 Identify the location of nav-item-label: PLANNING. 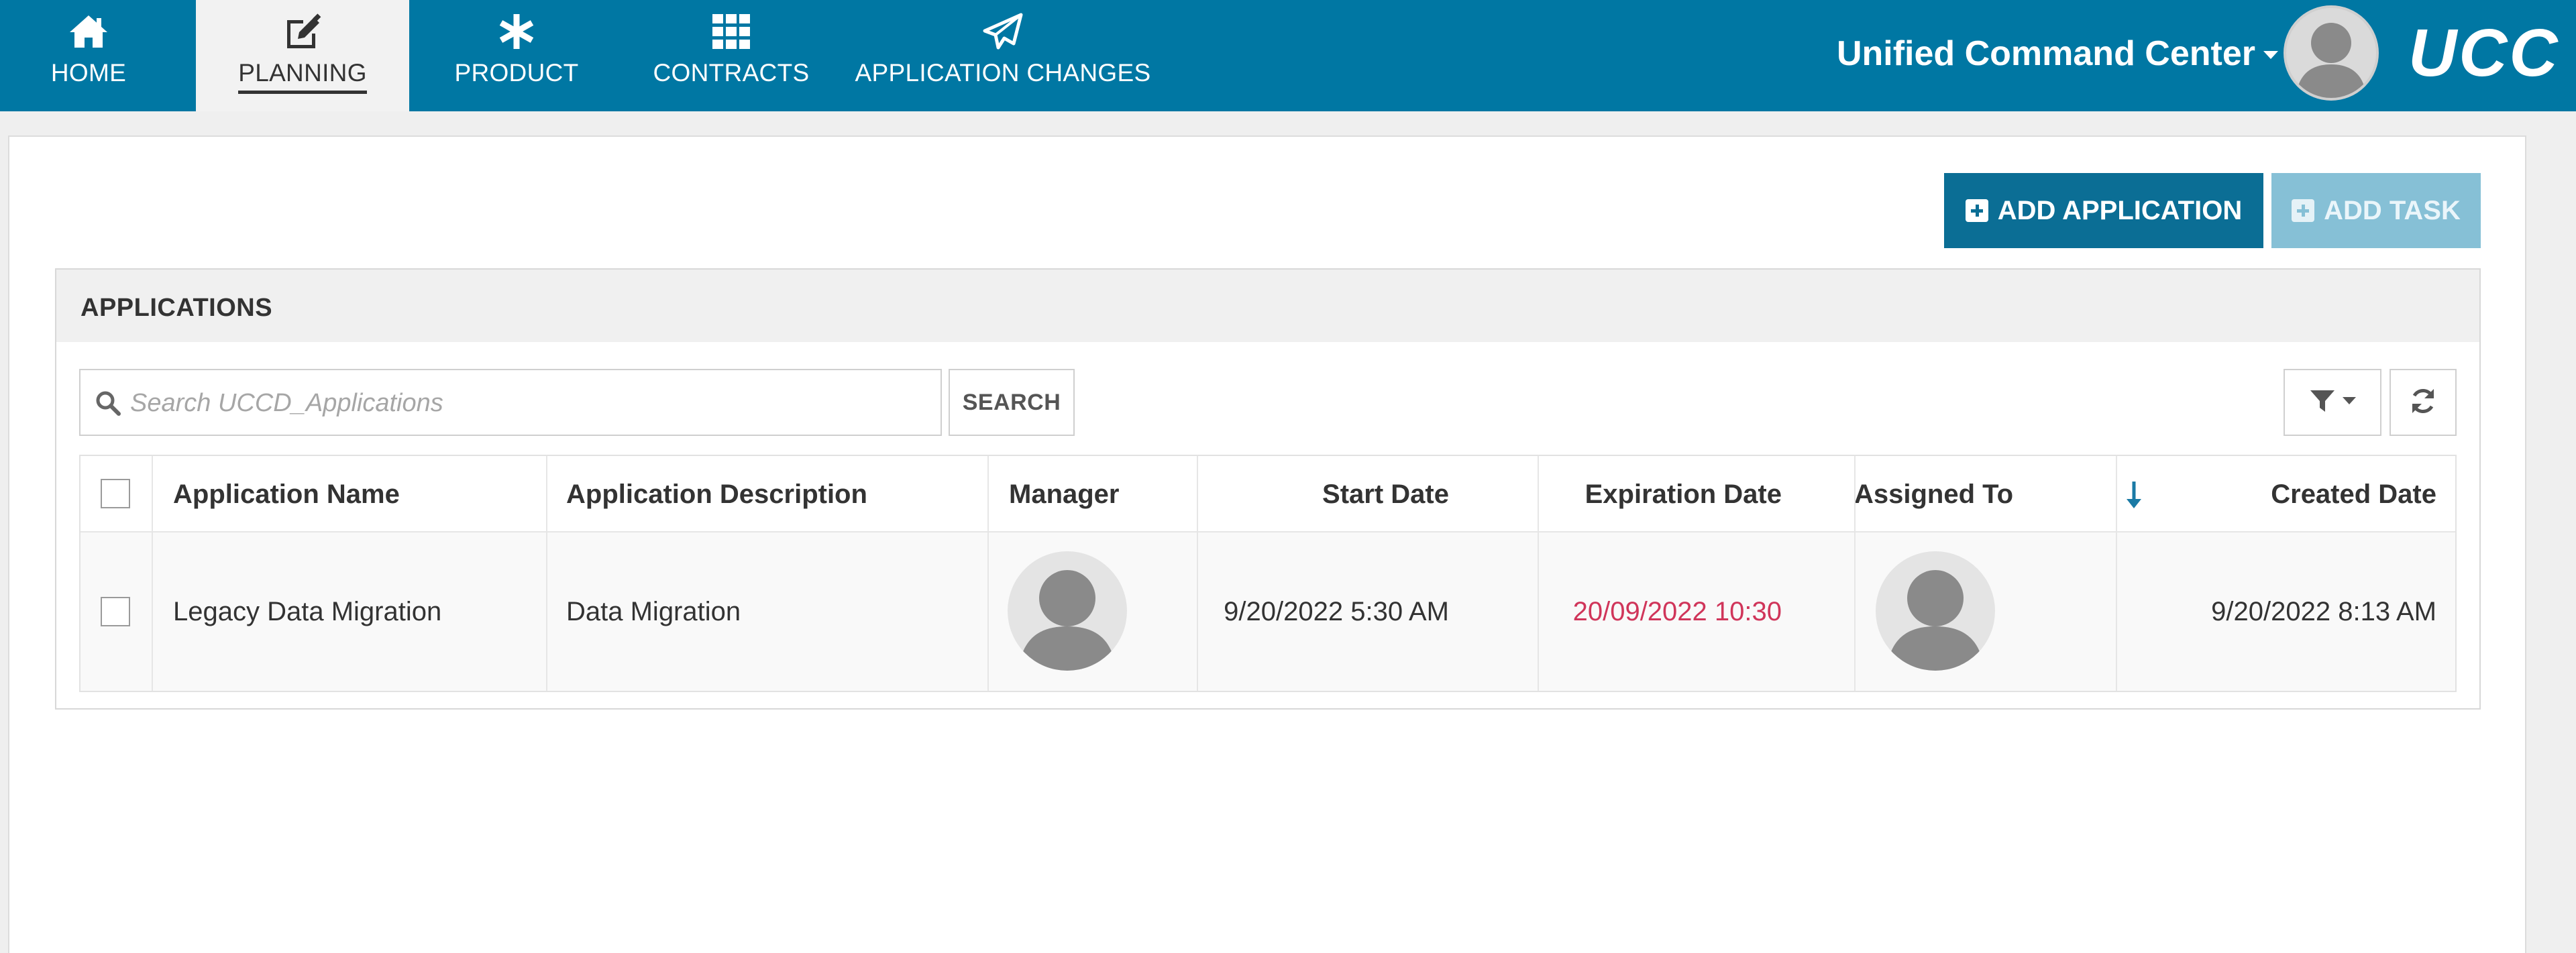
(302, 76).